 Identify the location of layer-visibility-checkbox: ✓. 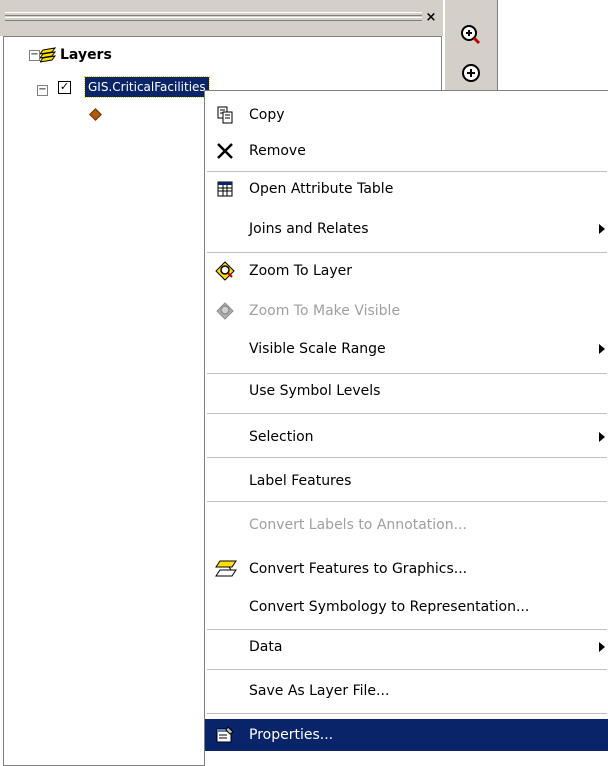
(64, 87).